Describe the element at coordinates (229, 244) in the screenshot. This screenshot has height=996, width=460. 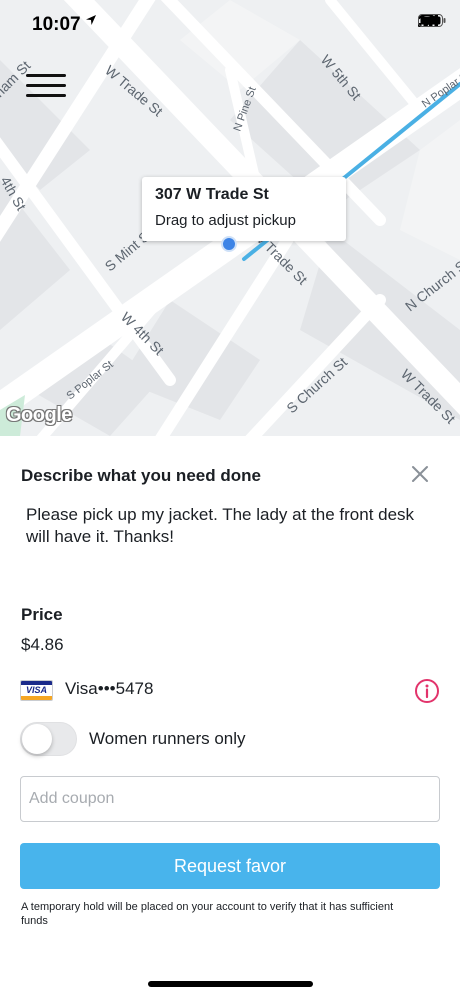
I see `pickup-pin` at that location.